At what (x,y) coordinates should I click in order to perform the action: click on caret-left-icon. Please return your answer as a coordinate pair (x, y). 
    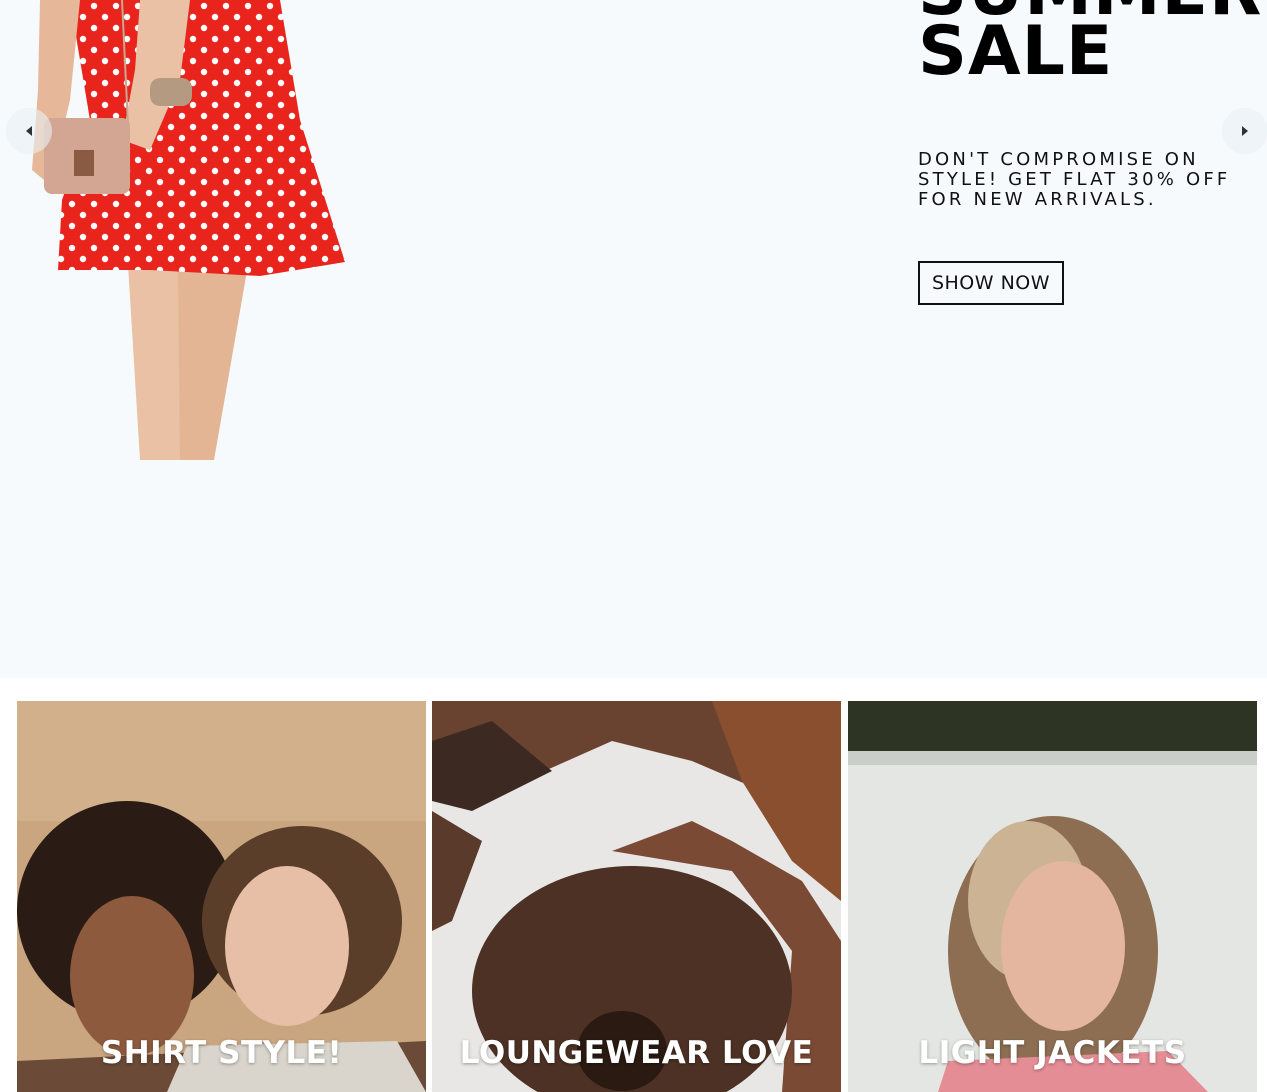
    Looking at the image, I should click on (29, 131).